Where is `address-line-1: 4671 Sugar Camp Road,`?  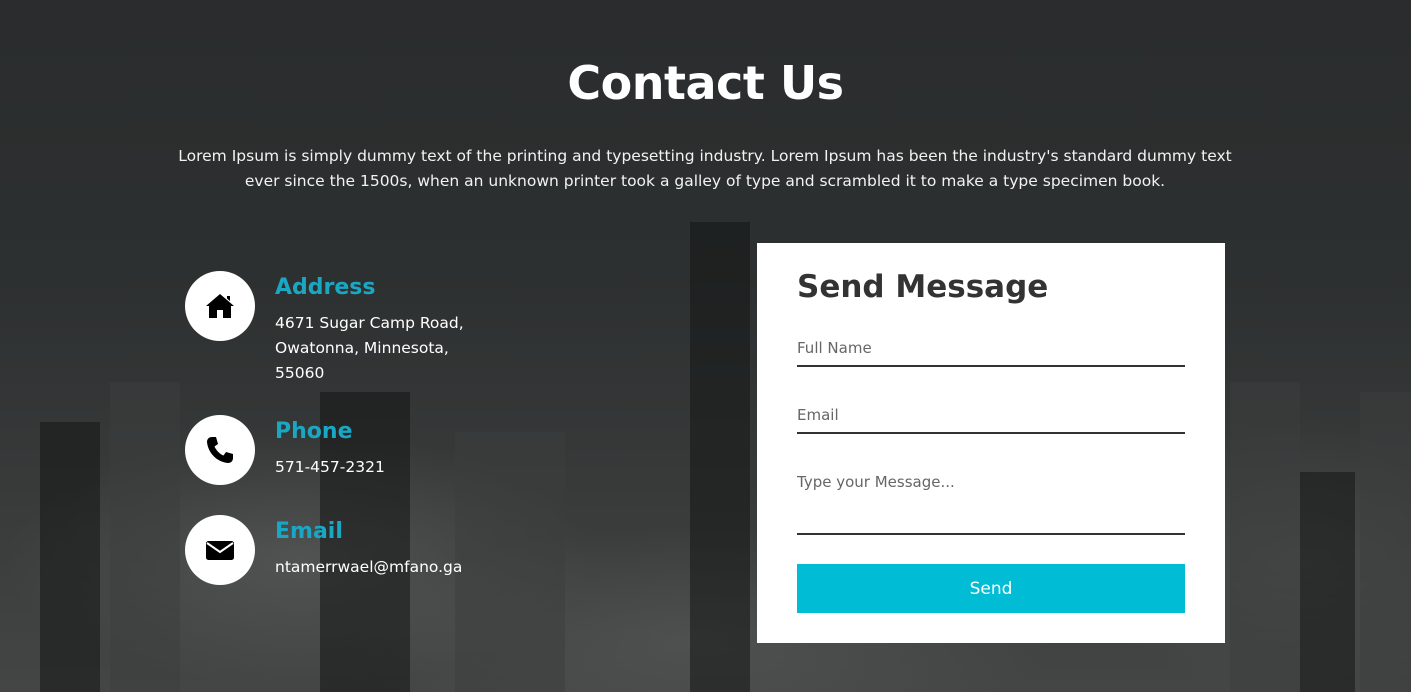
address-line-1: 4671 Sugar Camp Road, is located at coordinates (369, 323).